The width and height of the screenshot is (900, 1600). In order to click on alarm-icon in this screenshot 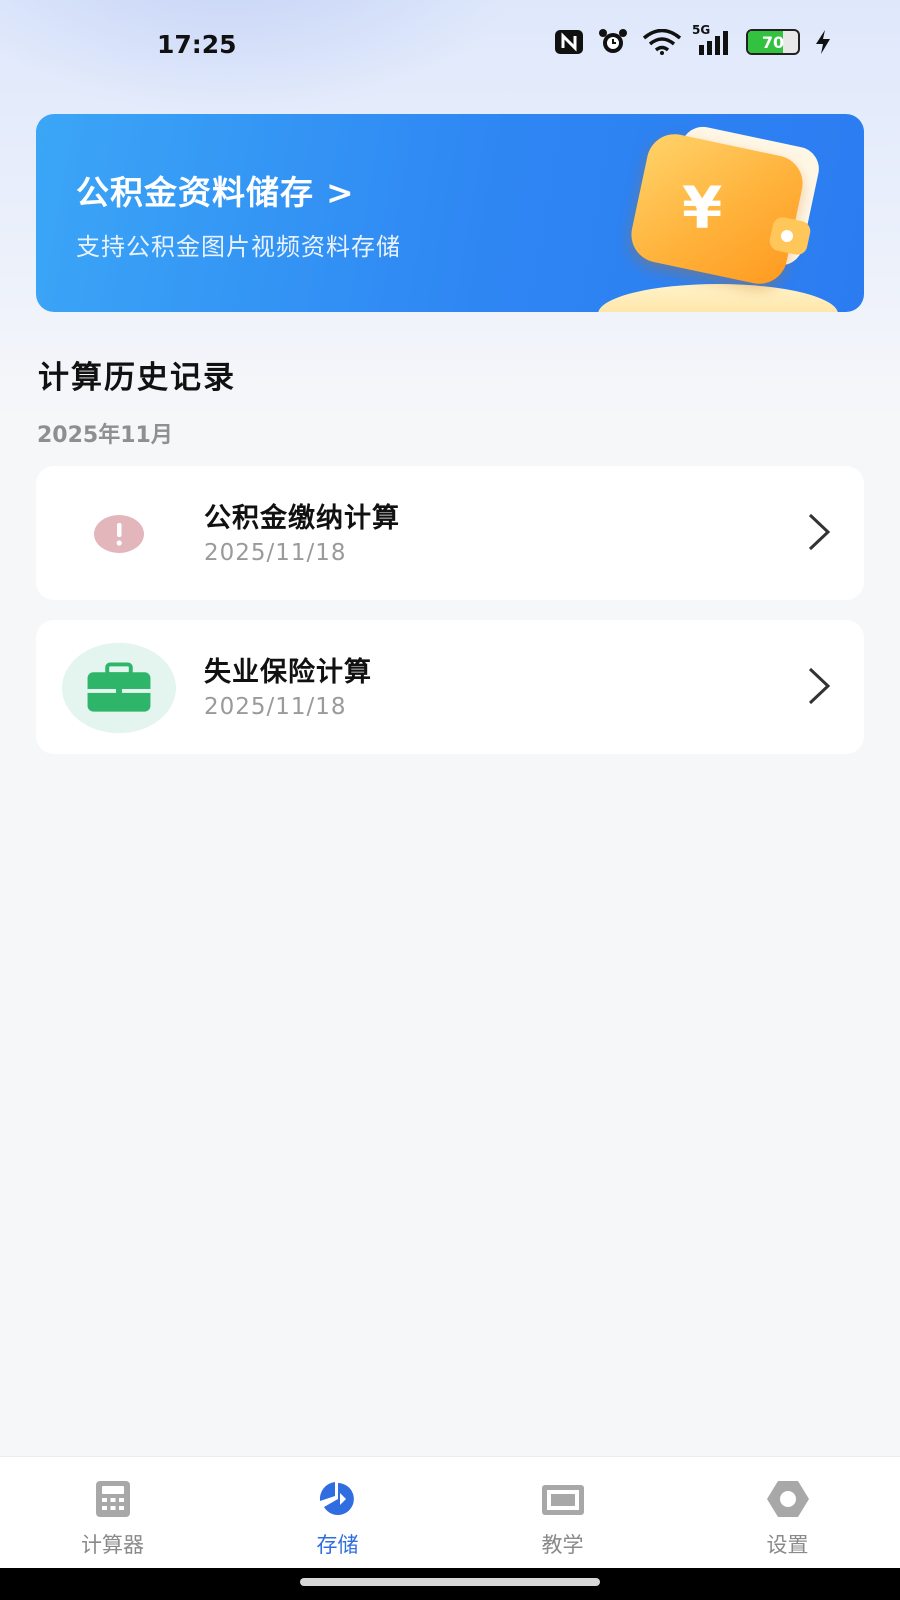, I will do `click(613, 42)`.